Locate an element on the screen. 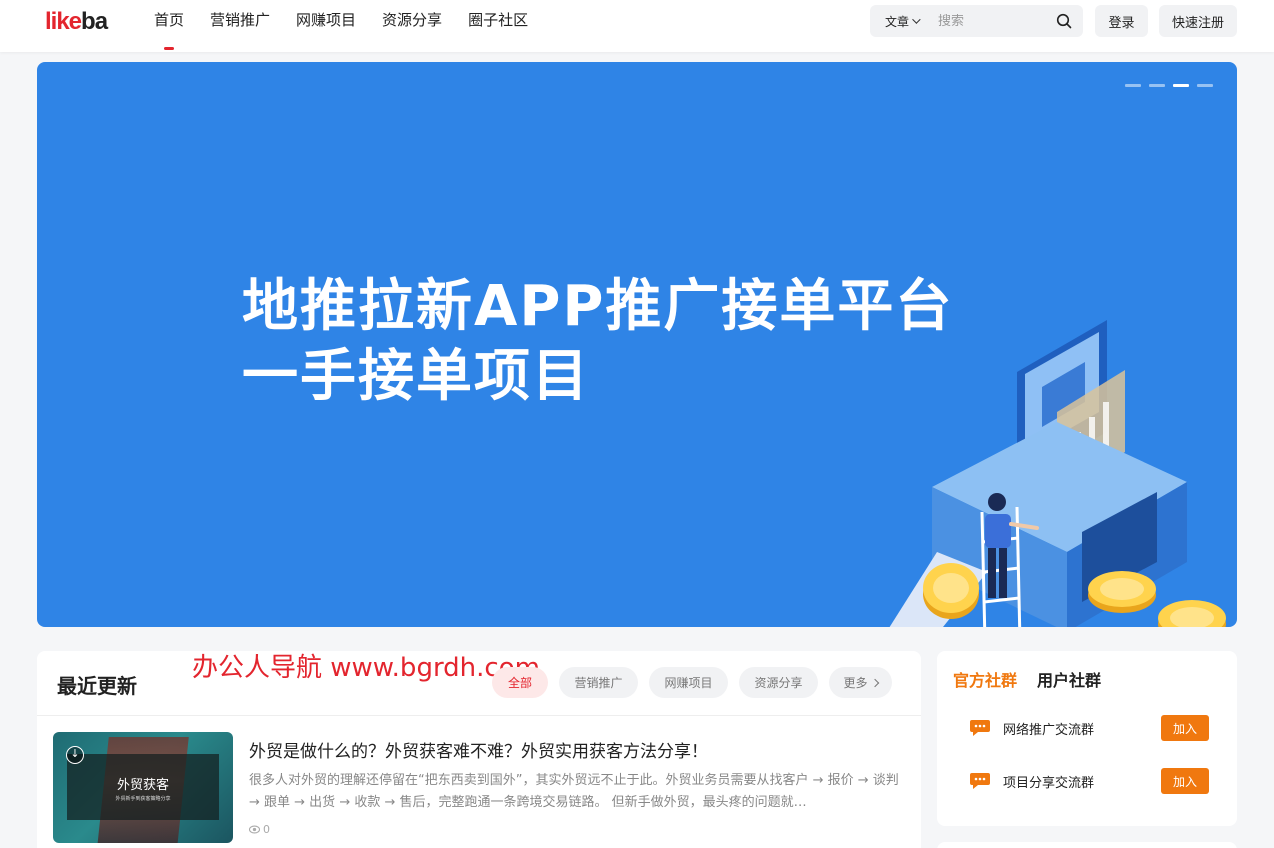 This screenshot has width=1274, height=848. search-icon is located at coordinates (1064, 21).